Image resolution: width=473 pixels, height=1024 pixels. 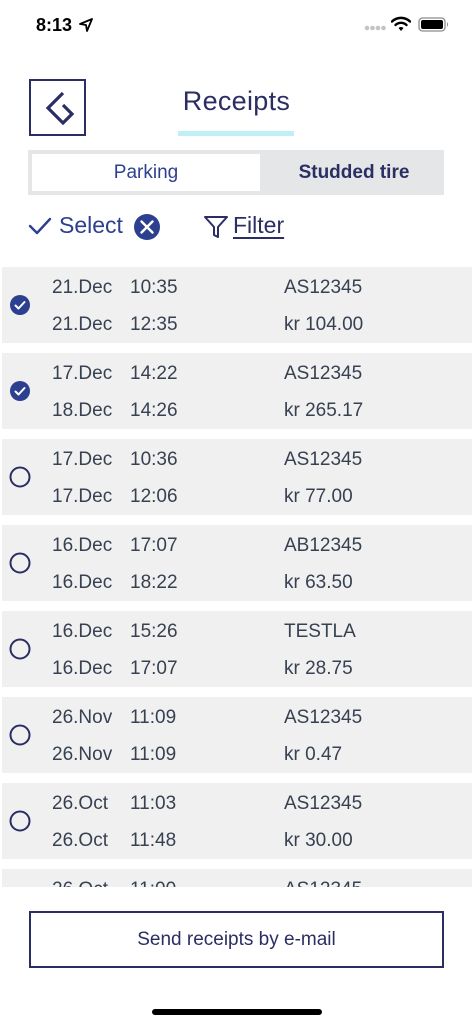 What do you see at coordinates (154, 373) in the screenshot?
I see `start-time: 14:22` at bounding box center [154, 373].